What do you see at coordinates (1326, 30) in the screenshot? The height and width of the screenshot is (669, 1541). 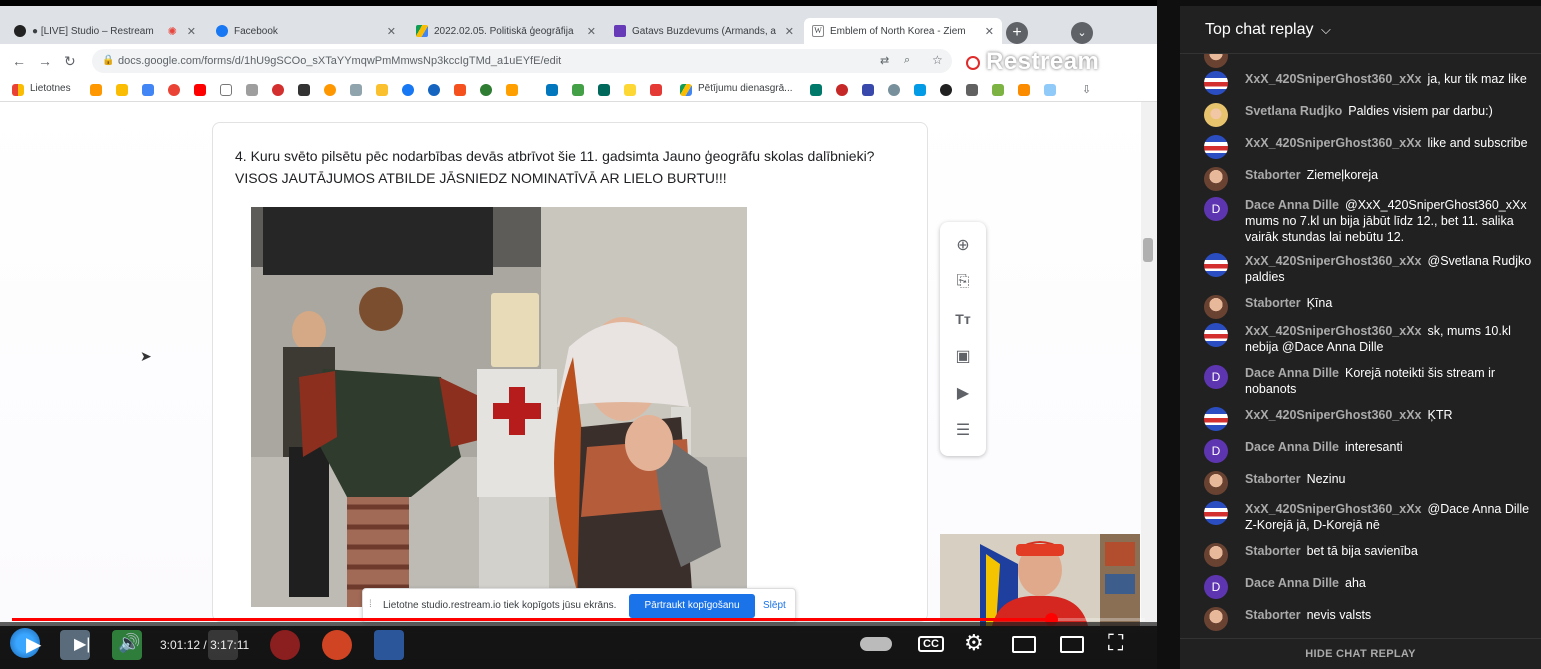 I see `chevron-down-icon: ⌵` at bounding box center [1326, 30].